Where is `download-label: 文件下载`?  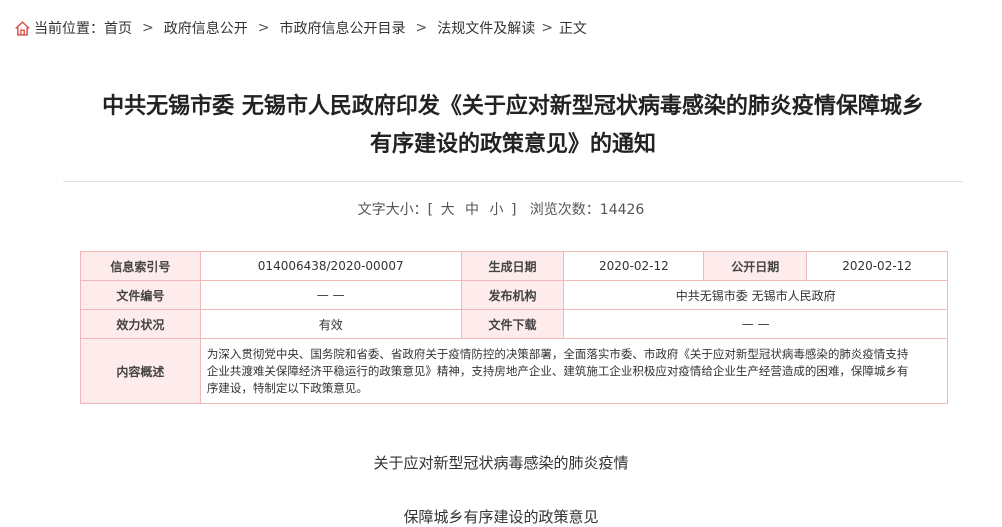
download-label: 文件下载 is located at coordinates (512, 324).